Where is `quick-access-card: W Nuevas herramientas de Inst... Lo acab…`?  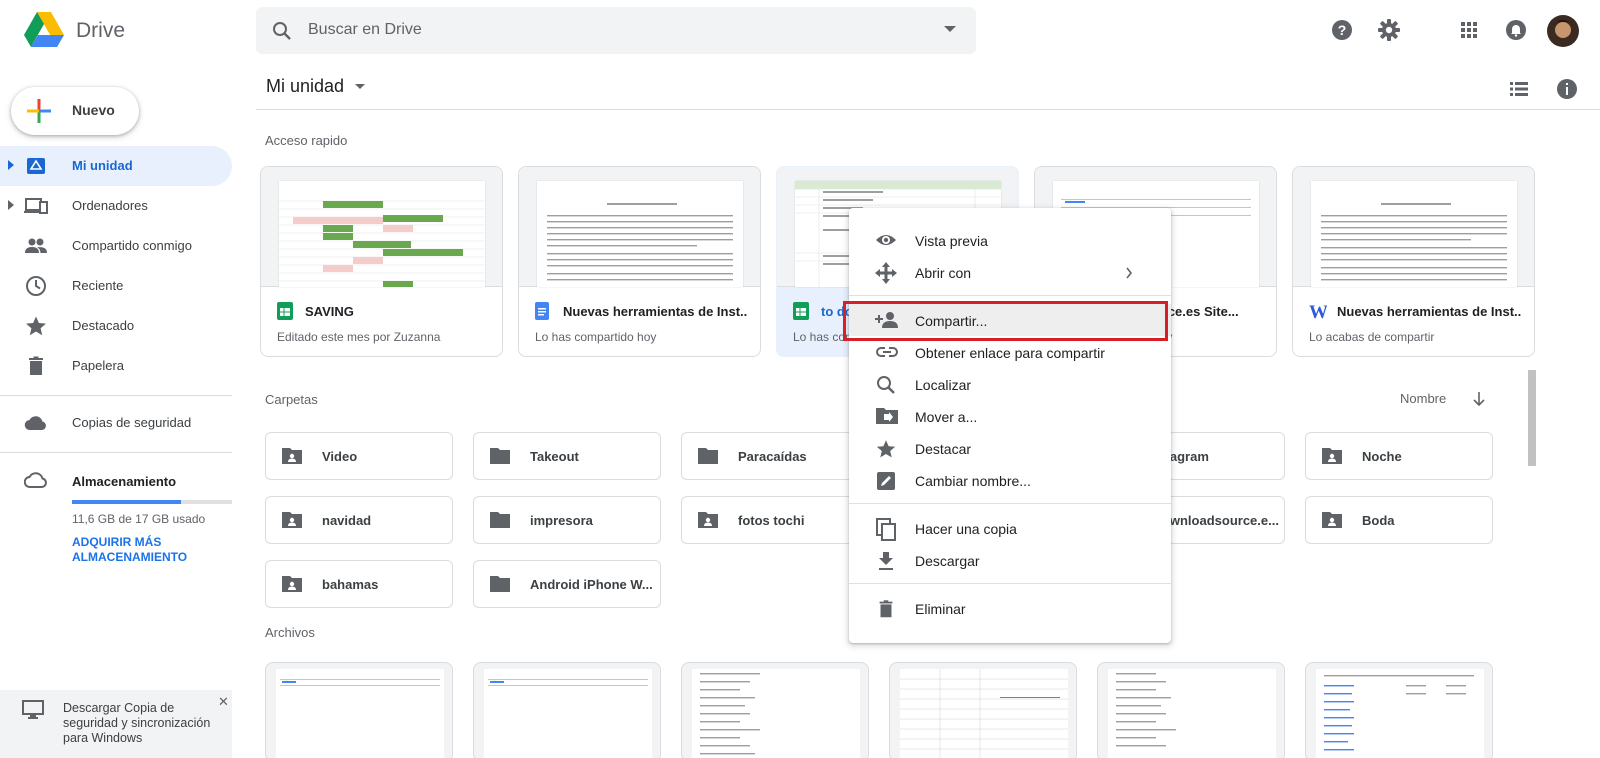 quick-access-card: W Nuevas herramientas de Inst... Lo acab… is located at coordinates (1413, 261).